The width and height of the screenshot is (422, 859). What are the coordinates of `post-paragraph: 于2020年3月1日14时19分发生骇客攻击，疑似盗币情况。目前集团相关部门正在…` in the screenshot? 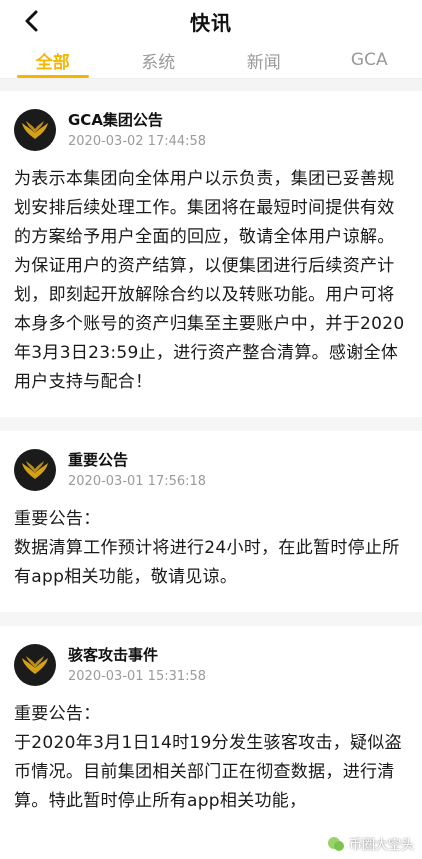 It's located at (208, 772).